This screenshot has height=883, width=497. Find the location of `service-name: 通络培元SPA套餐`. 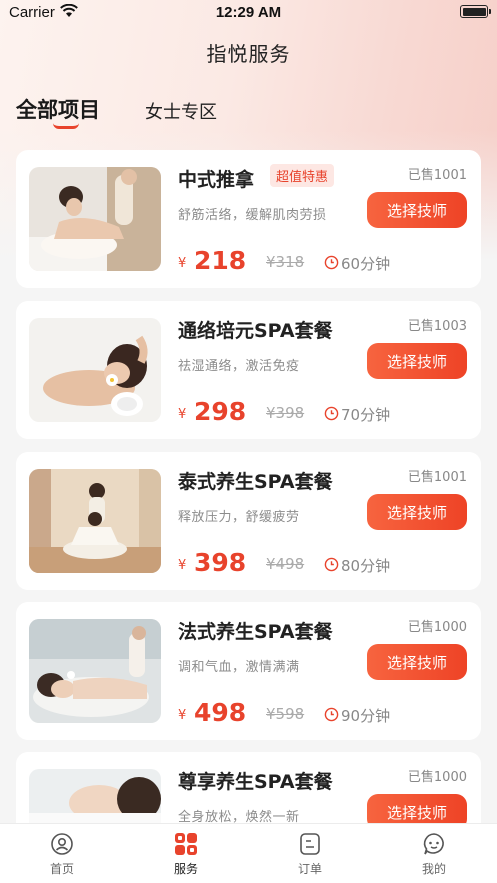

service-name: 通络培元SPA套餐 is located at coordinates (255, 331).